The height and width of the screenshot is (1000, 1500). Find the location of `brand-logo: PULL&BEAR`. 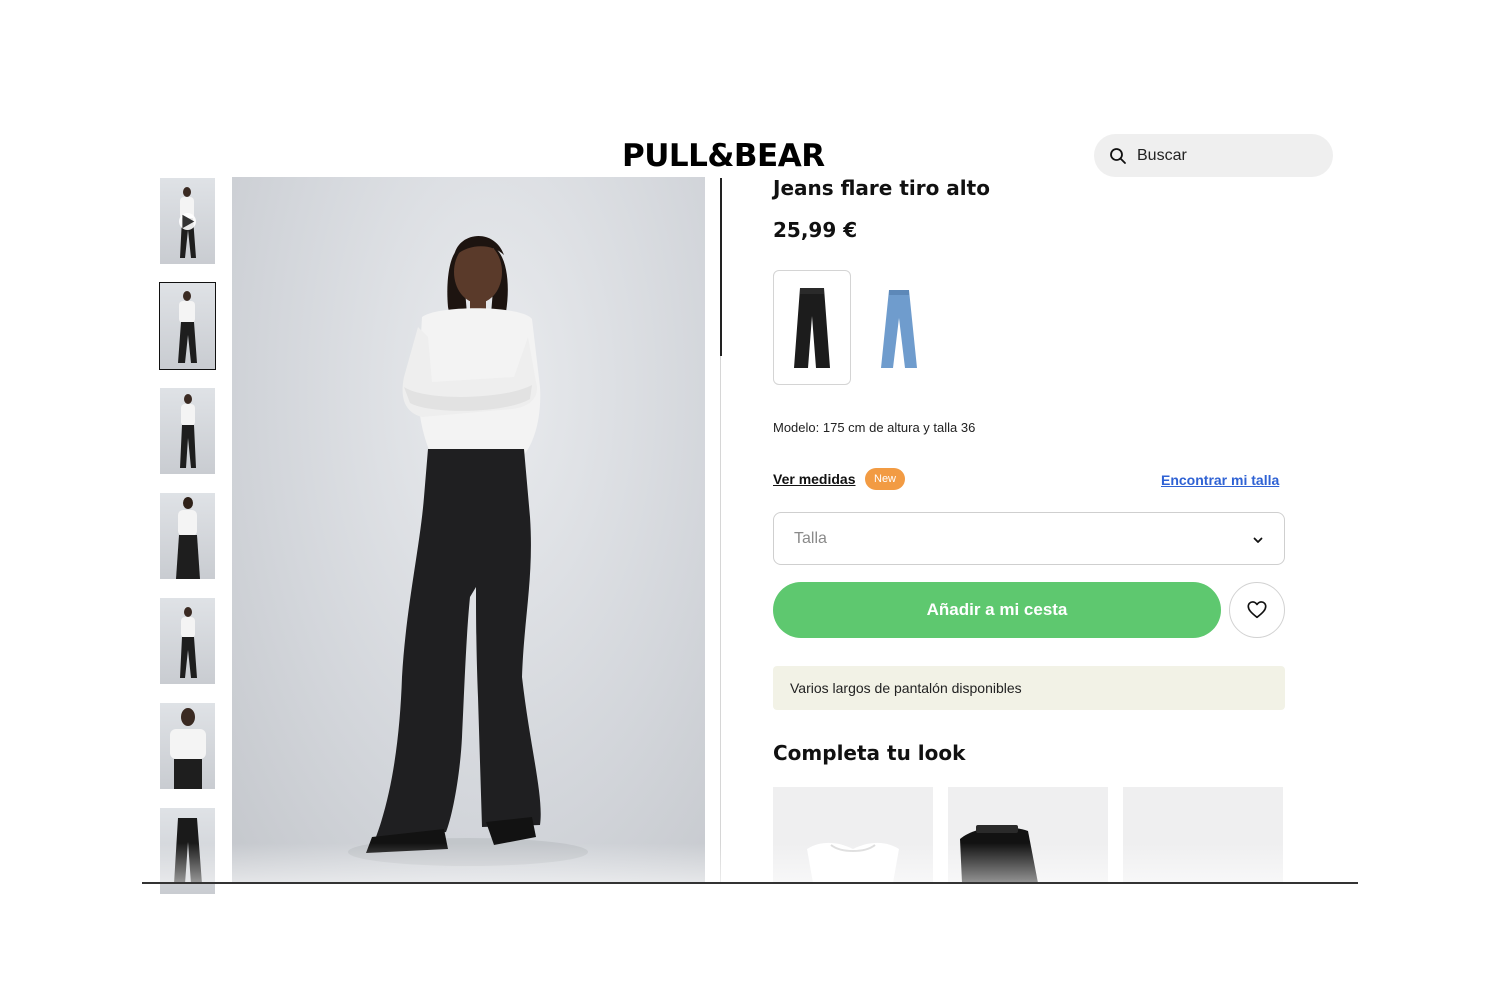

brand-logo: PULL&BEAR is located at coordinates (723, 156).